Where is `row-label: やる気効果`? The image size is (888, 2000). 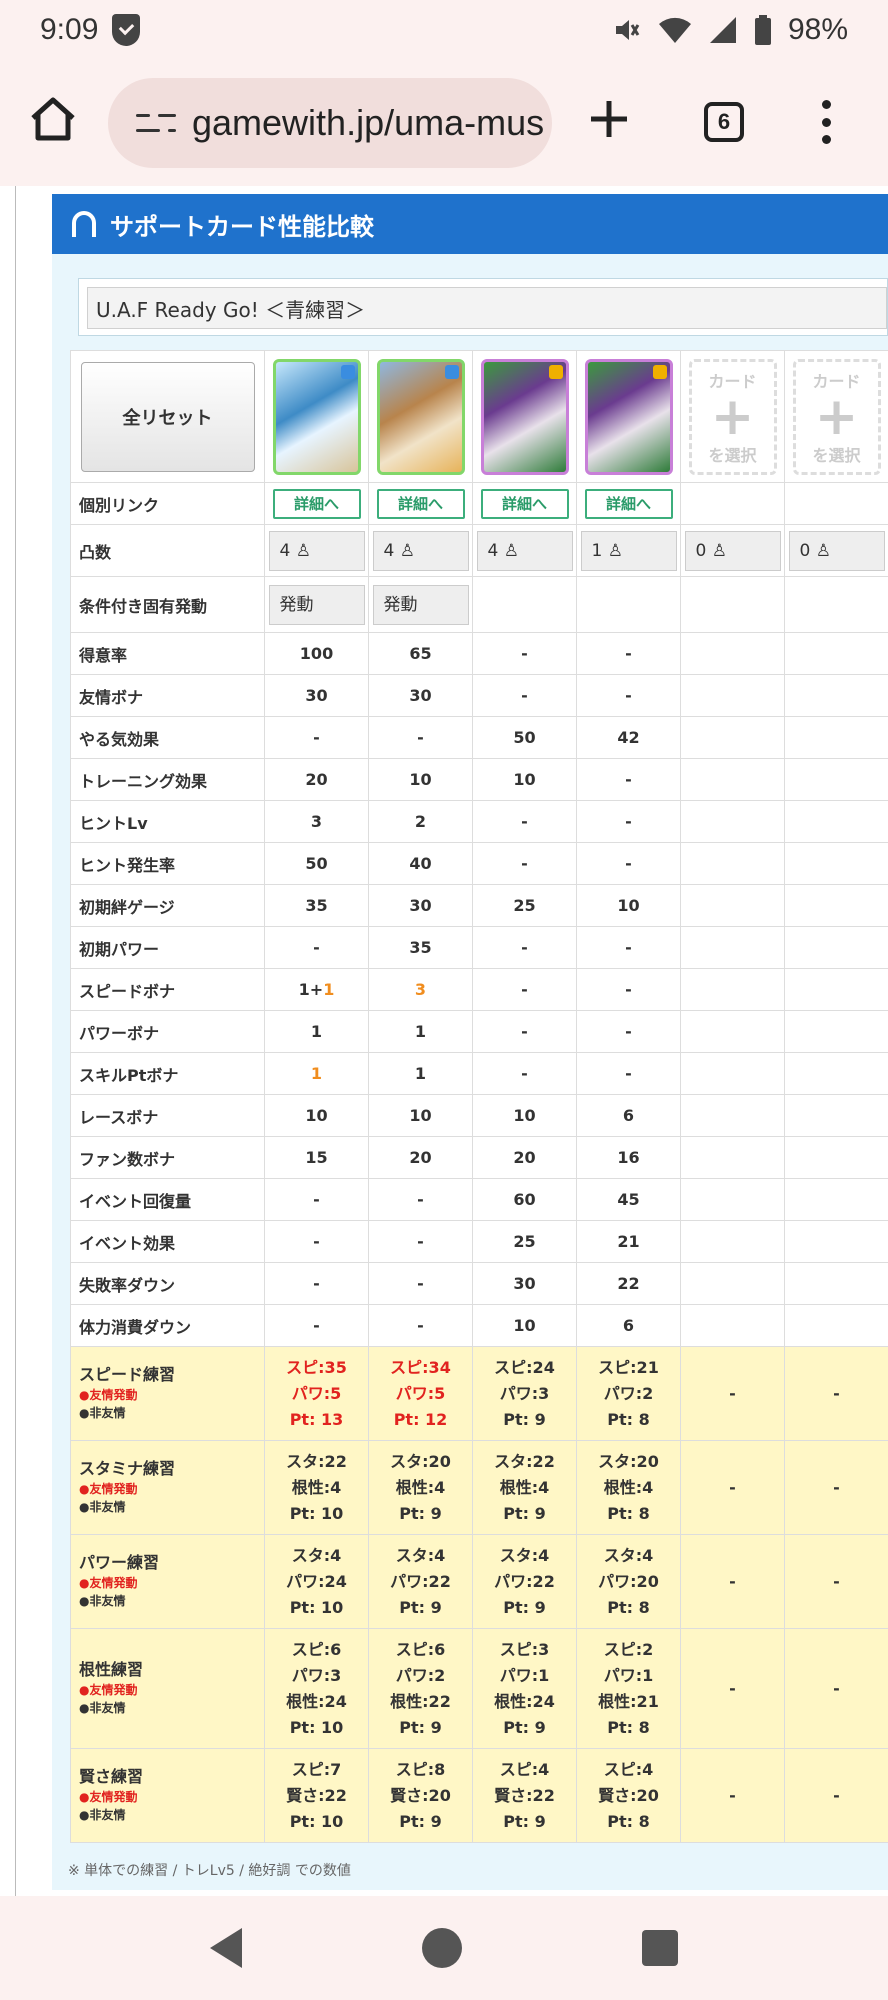 row-label: やる気効果 is located at coordinates (167, 737).